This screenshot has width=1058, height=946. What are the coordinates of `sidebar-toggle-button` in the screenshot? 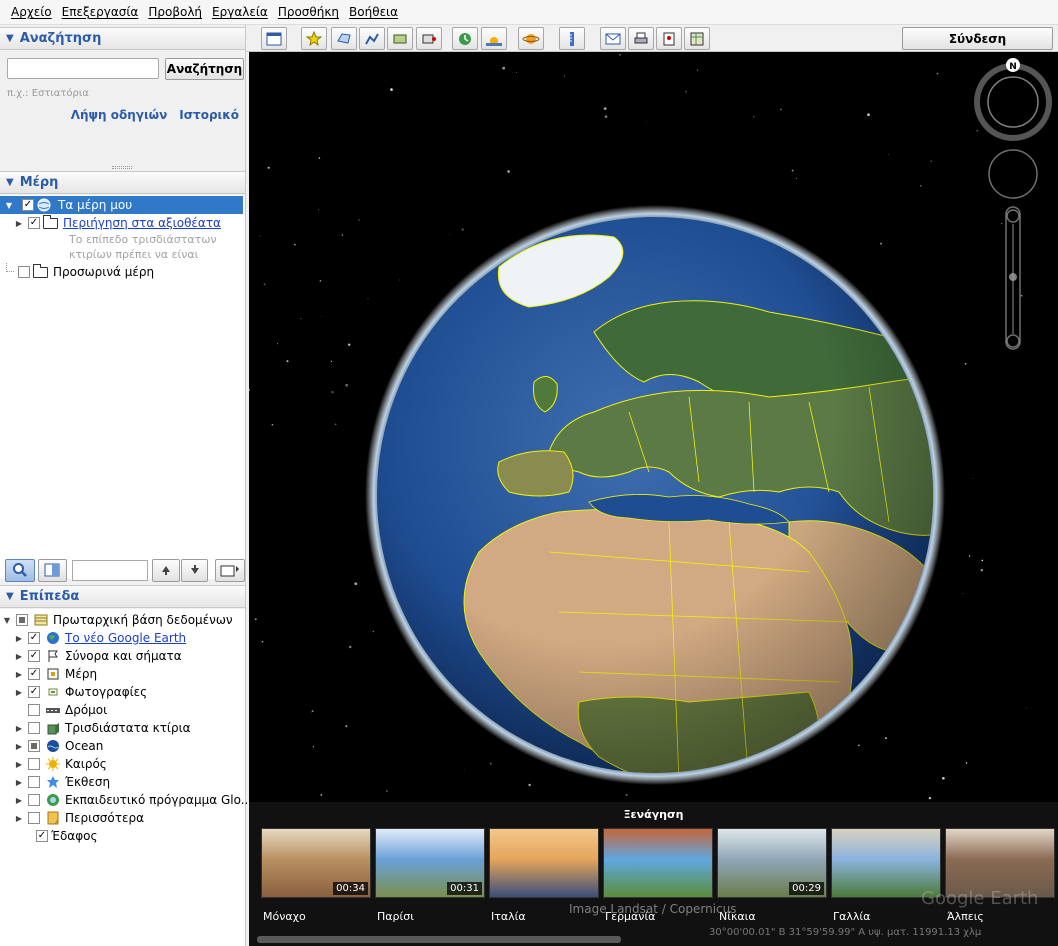 It's located at (274, 38).